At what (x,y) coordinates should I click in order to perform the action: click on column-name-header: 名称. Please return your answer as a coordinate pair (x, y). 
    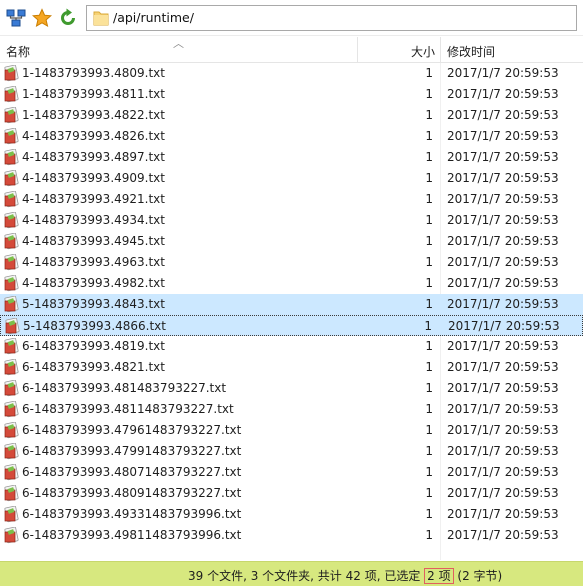
    Looking at the image, I should click on (18, 51).